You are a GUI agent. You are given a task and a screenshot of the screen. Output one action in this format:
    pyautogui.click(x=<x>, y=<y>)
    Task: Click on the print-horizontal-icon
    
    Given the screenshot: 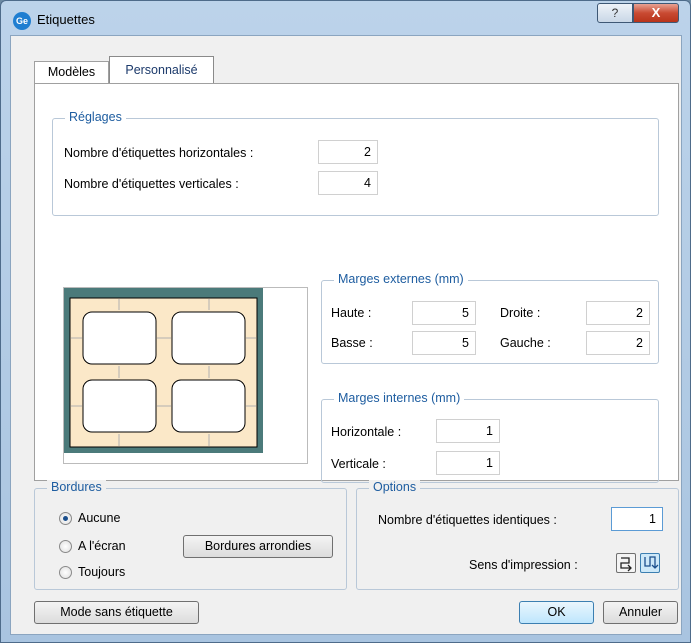 What is the action you would take?
    pyautogui.click(x=626, y=564)
    